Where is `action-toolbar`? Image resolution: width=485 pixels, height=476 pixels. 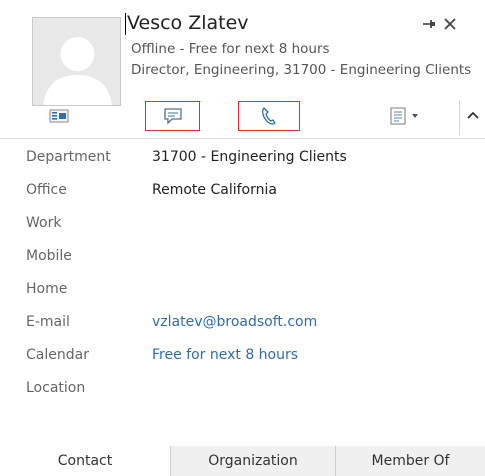 action-toolbar is located at coordinates (242, 116).